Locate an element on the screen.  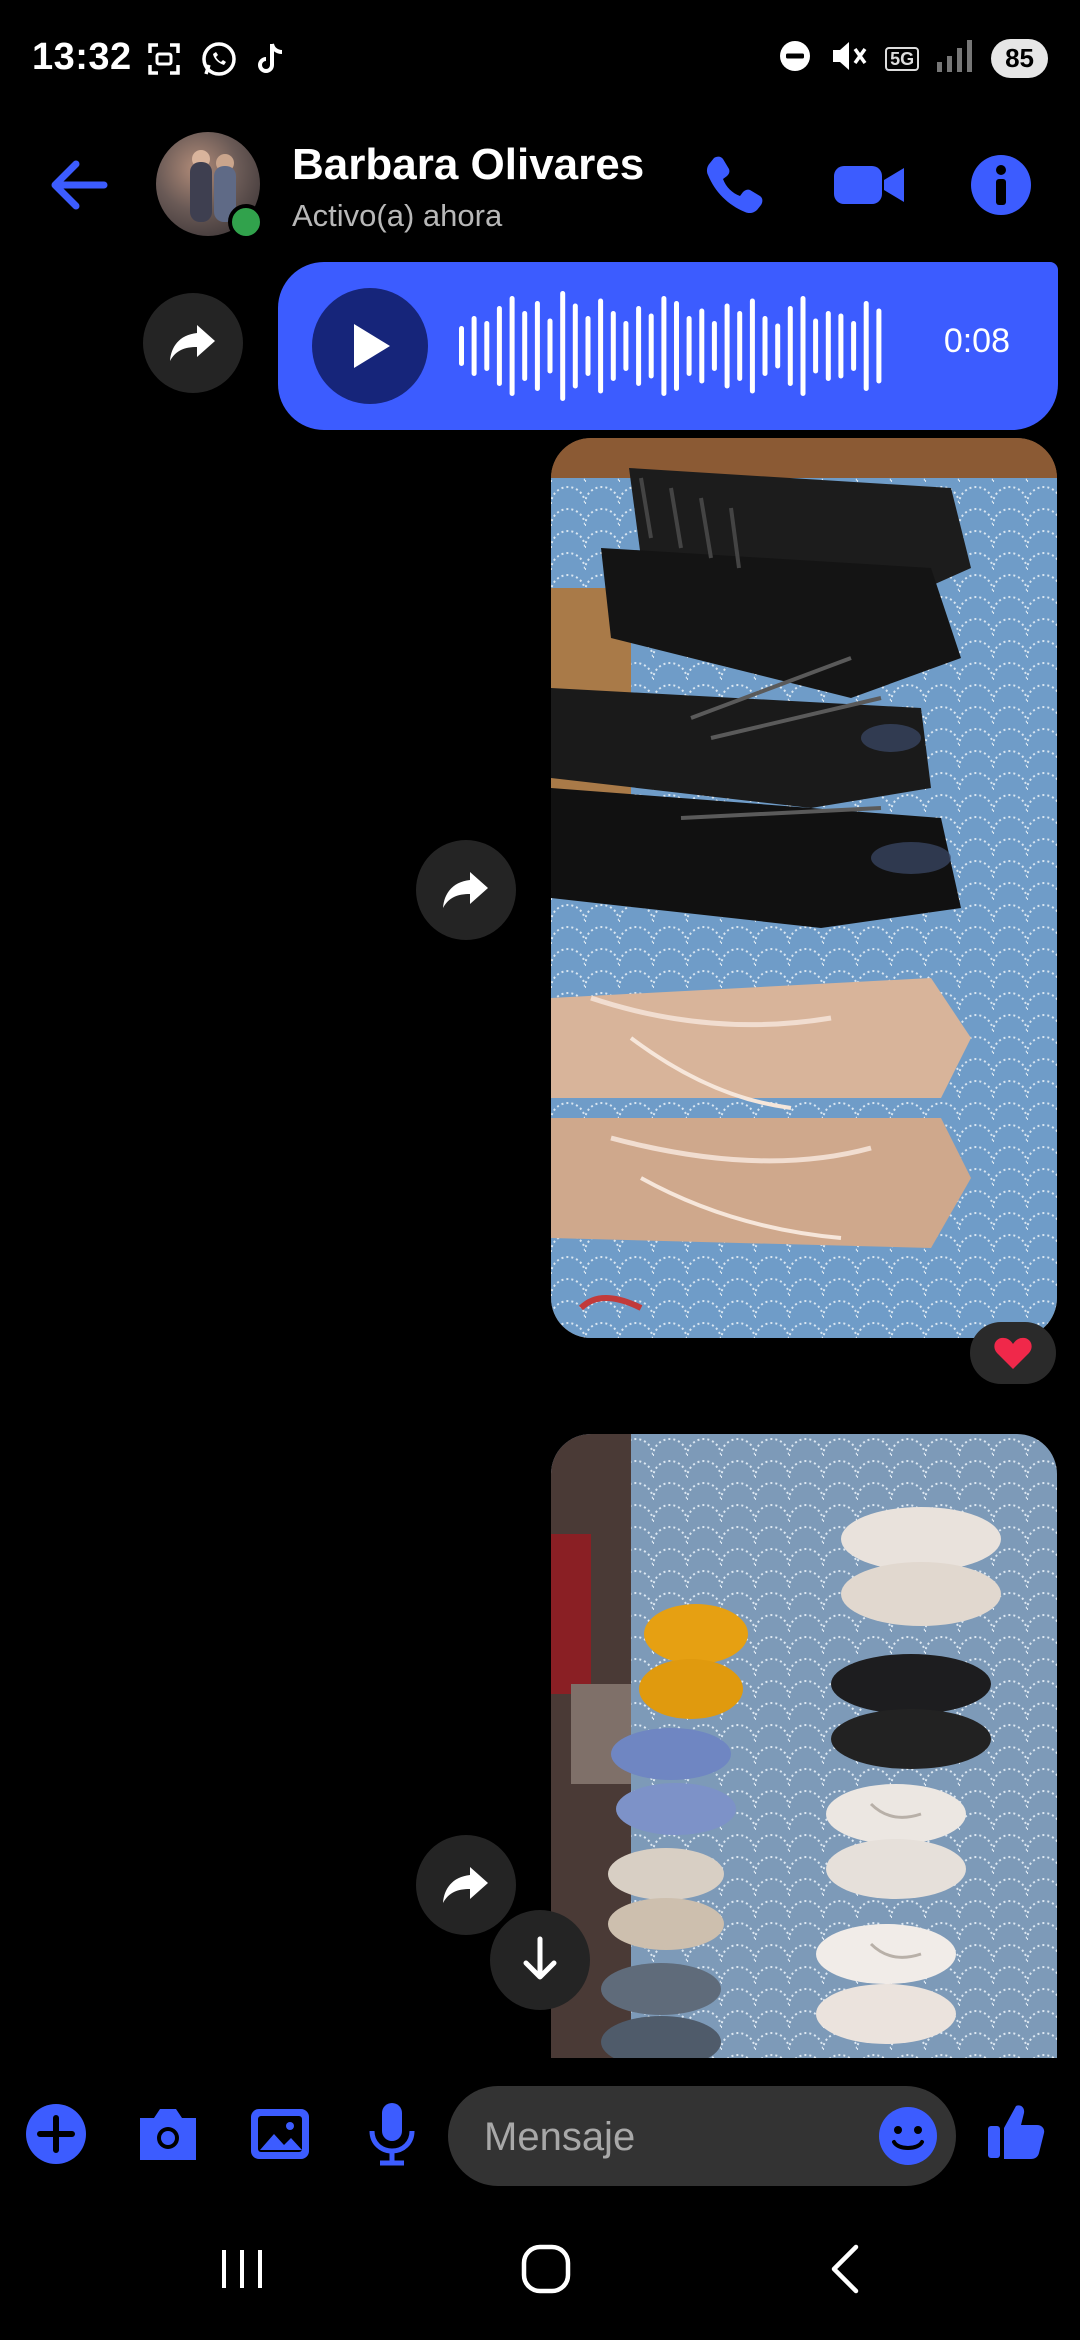
emoji-button is located at coordinates (908, 2136).